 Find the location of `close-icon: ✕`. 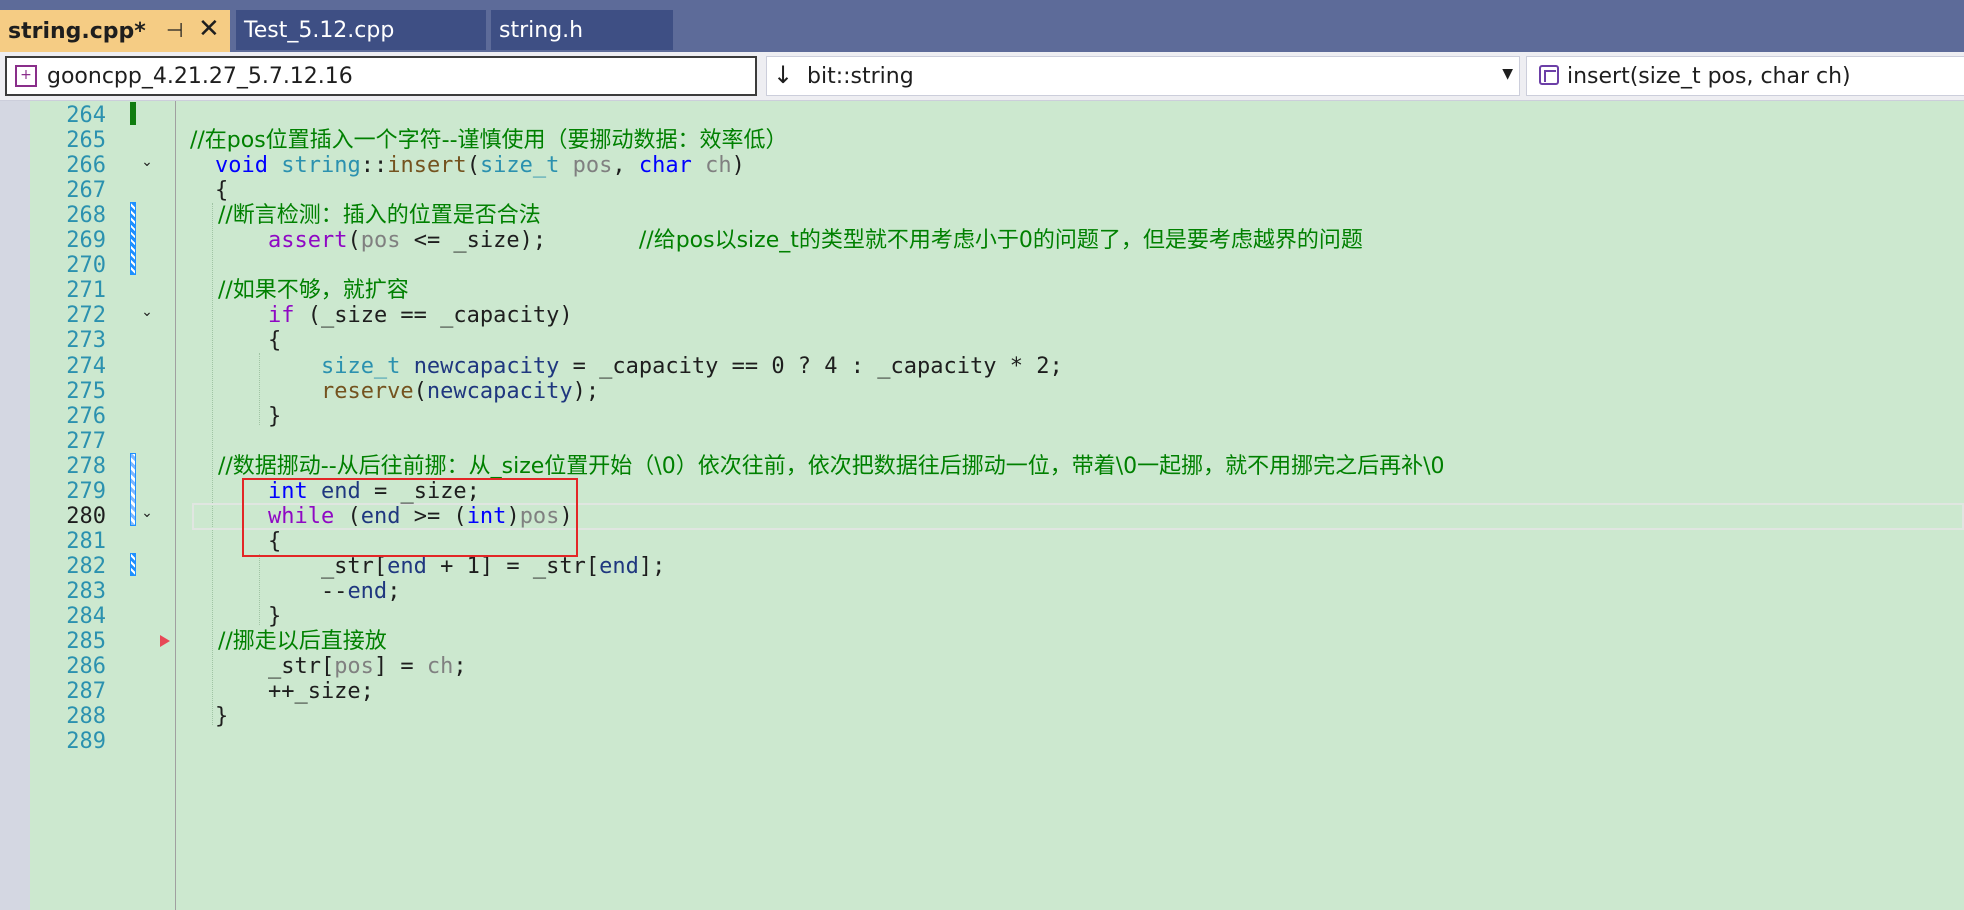

close-icon: ✕ is located at coordinates (209, 29).